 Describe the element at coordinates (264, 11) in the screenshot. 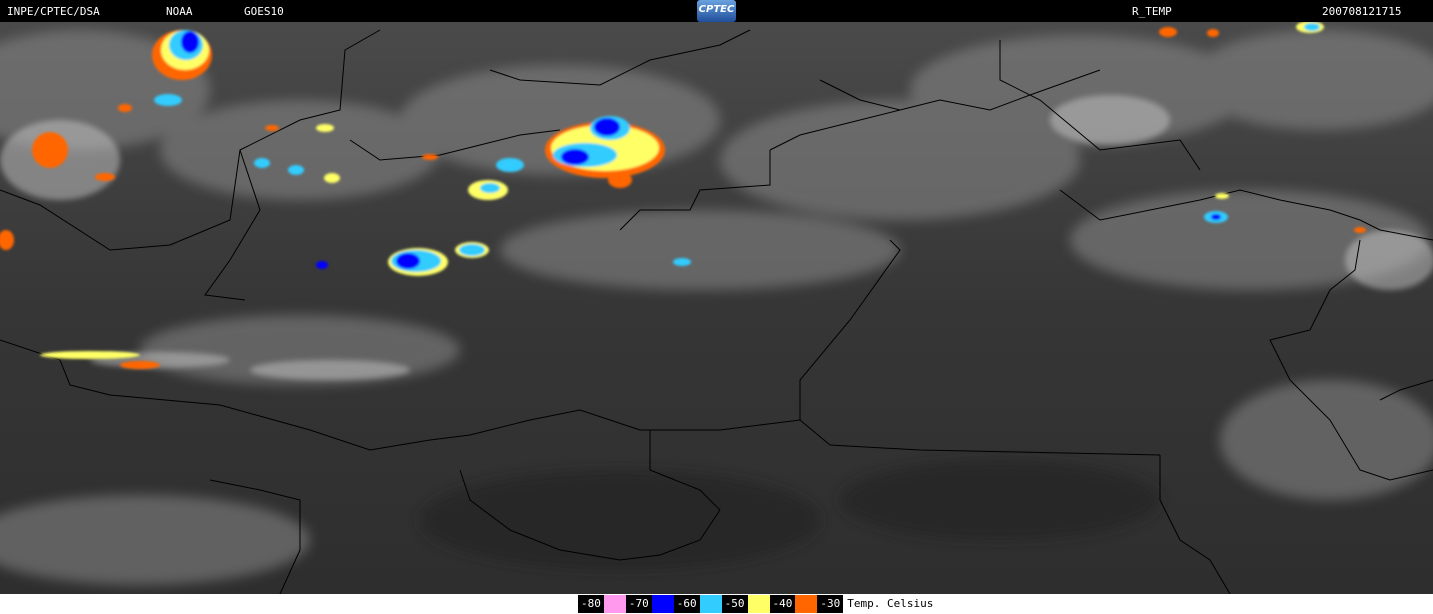

I see `satellite-label: GOES10` at that location.